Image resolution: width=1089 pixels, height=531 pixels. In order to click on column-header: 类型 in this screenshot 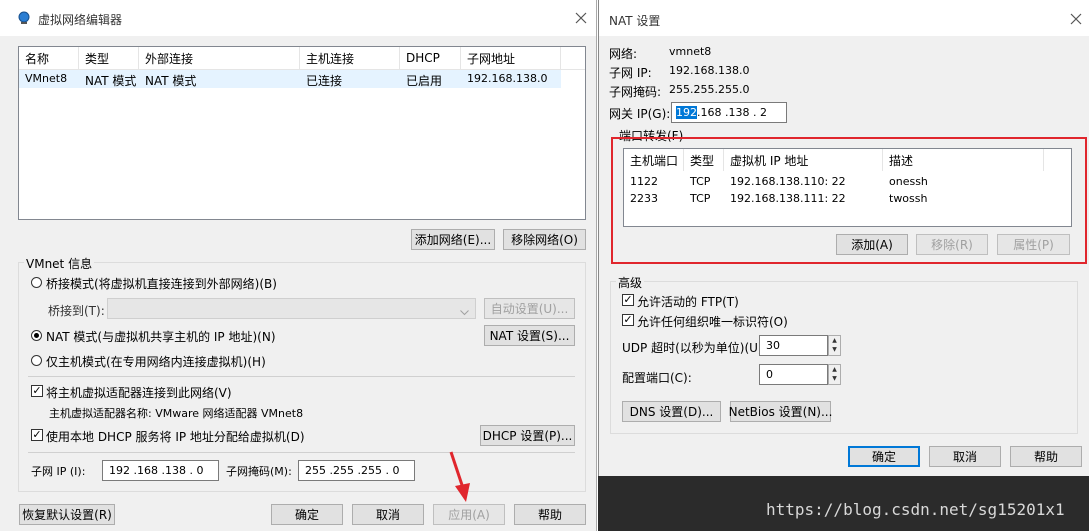, I will do `click(109, 58)`.